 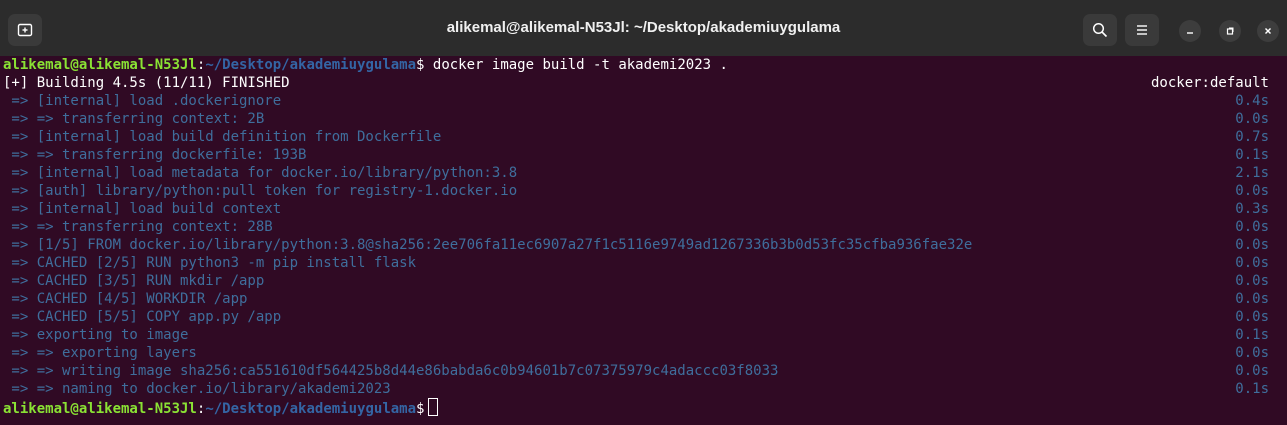 I want to click on build-step-text: => => transferring dockerfile: 193B, so click(x=155, y=155).